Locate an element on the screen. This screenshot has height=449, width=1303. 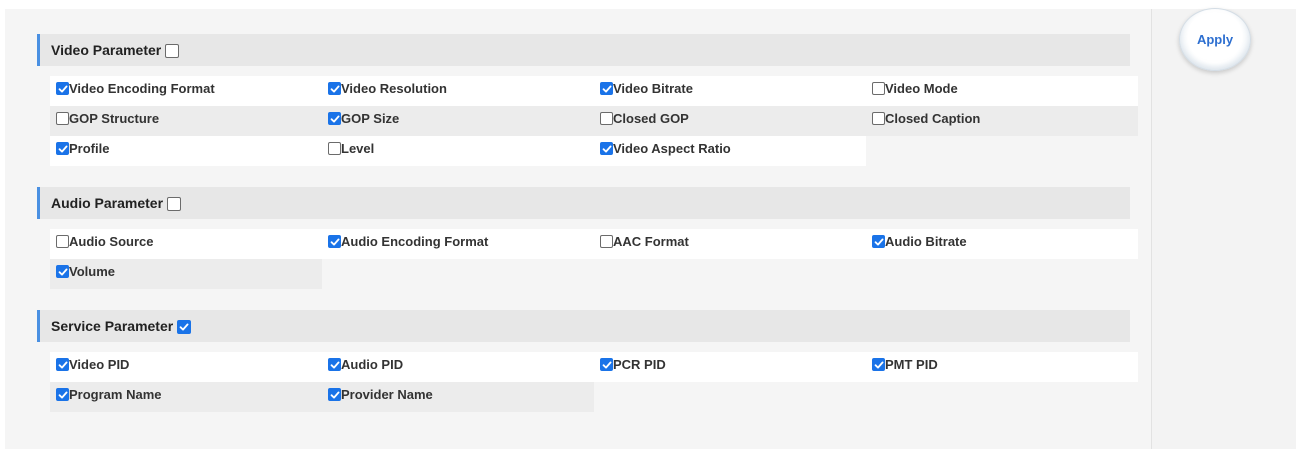
section-checkbox-service is located at coordinates (184, 327).